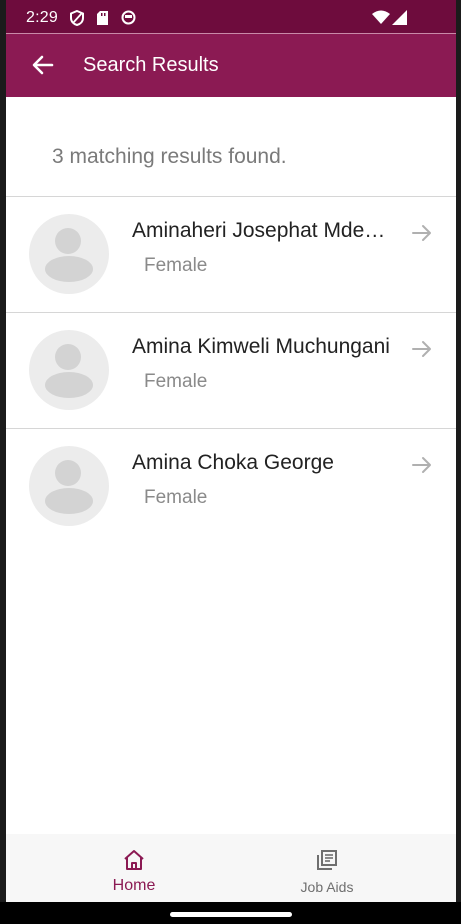 This screenshot has height=924, width=461. Describe the element at coordinates (128, 17) in the screenshot. I see `face-icon` at that location.